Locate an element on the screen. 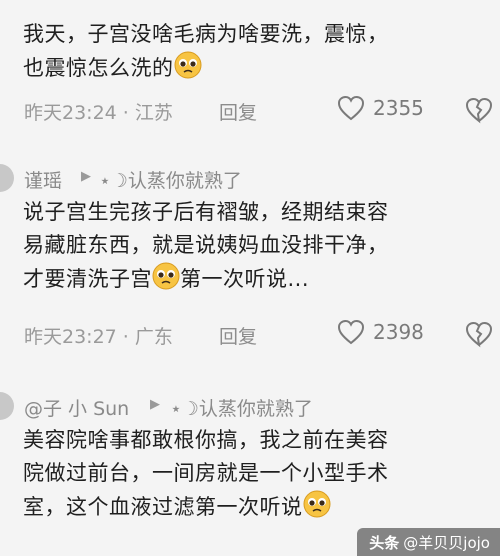 The width and height of the screenshot is (500, 556). comment-3-line-2: 院做过前台，一间房就是一个小型手术 is located at coordinates (206, 473).